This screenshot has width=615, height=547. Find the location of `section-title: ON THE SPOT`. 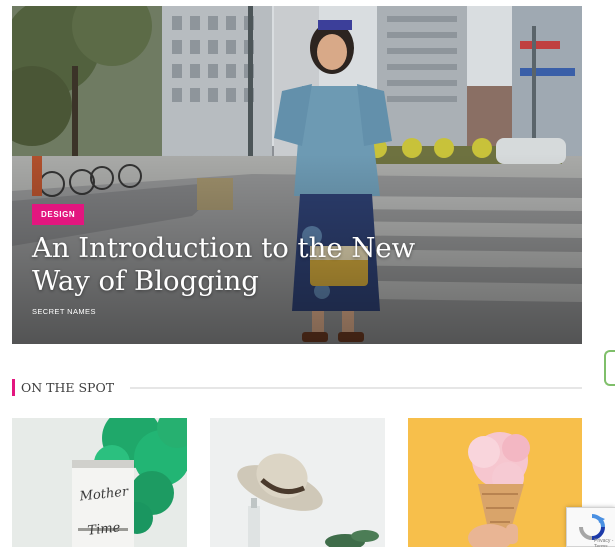

section-title: ON THE SPOT is located at coordinates (68, 387).